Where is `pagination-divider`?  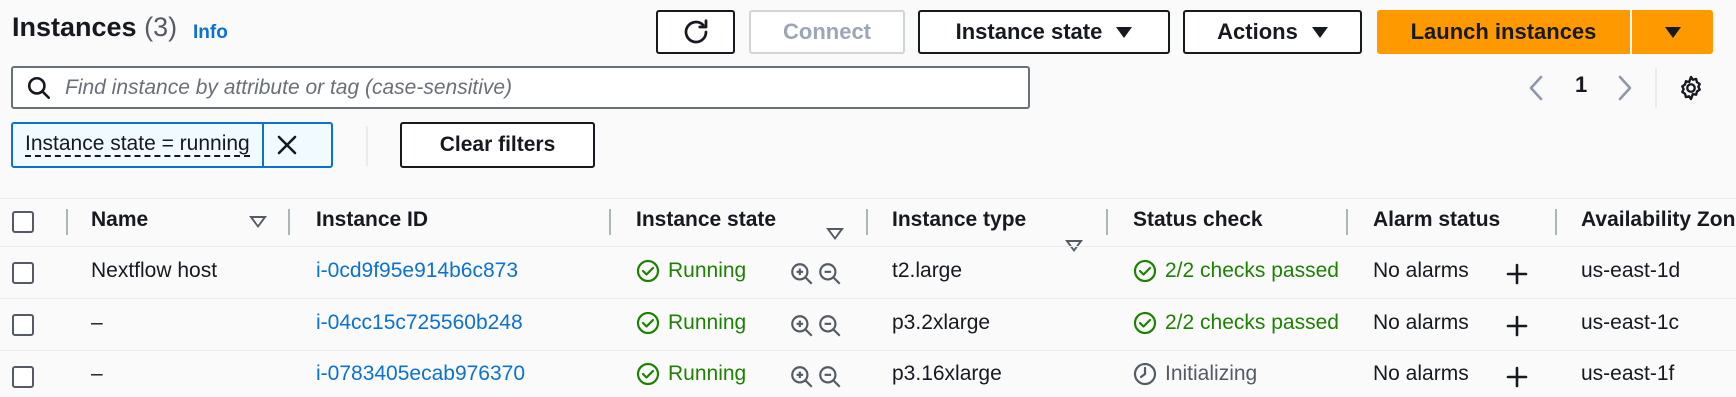
pagination-divider is located at coordinates (1656, 88).